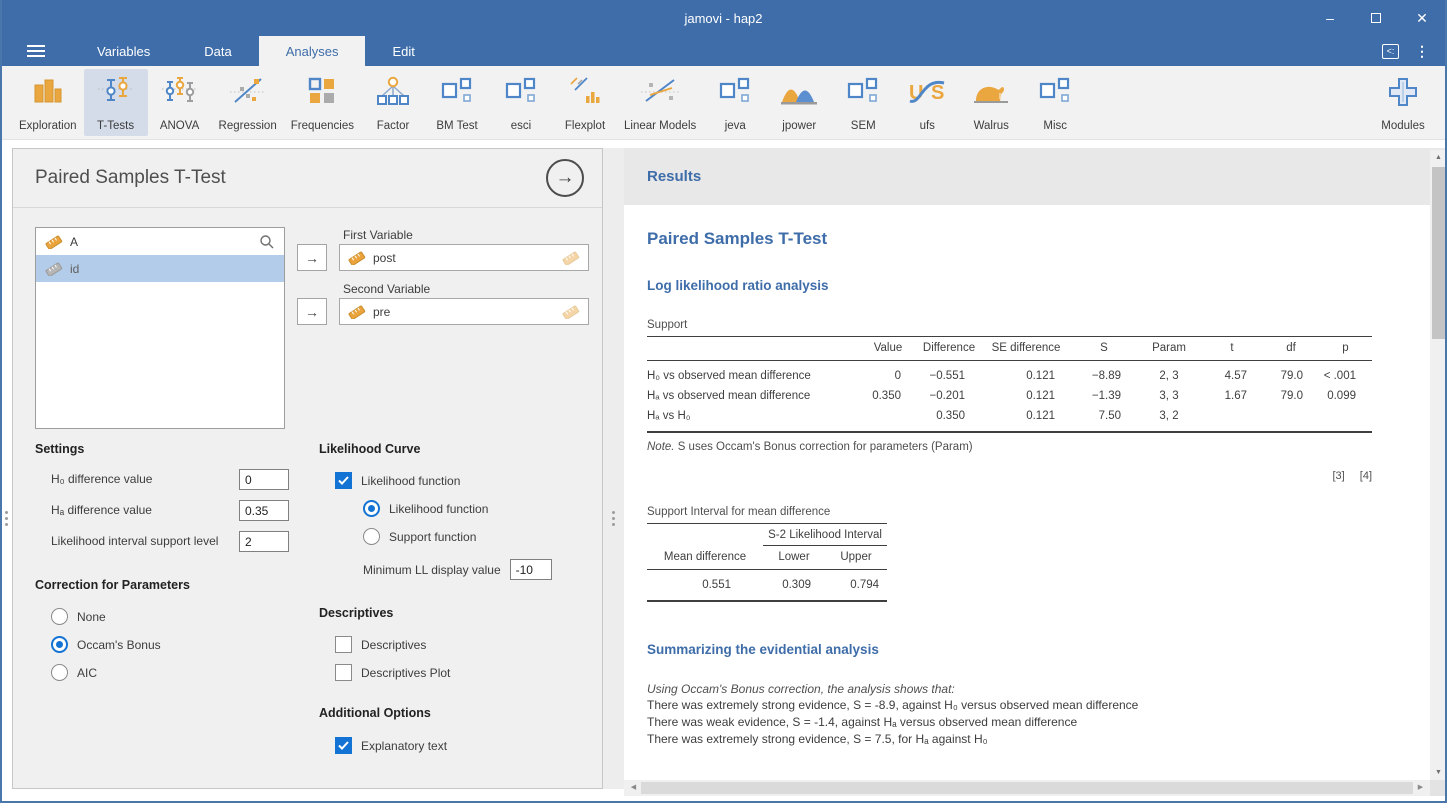 The image size is (1447, 810). I want to click on ribbon-item-walrus: Walrus, so click(991, 102).